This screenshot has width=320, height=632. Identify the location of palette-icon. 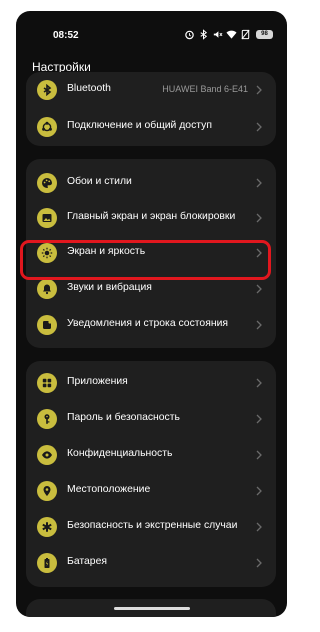
(47, 183).